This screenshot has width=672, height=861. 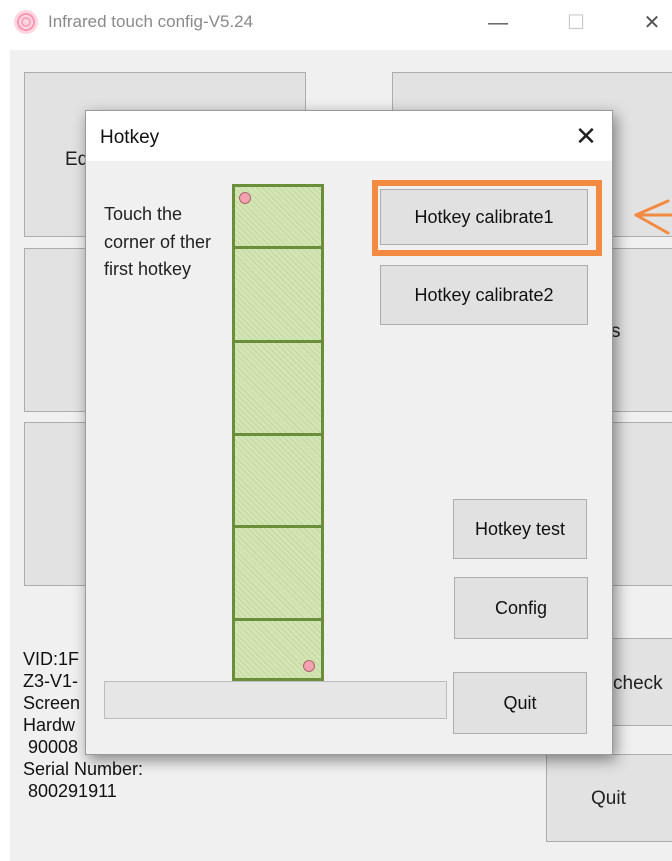 I want to click on main-title-bar: Infrared touch config-V5.24 — ☐ ✕, so click(x=336, y=24).